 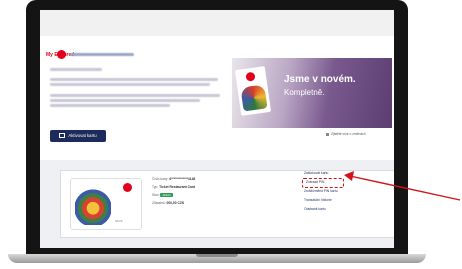 What do you see at coordinates (102, 54) in the screenshot?
I see `blurred-header-name` at bounding box center [102, 54].